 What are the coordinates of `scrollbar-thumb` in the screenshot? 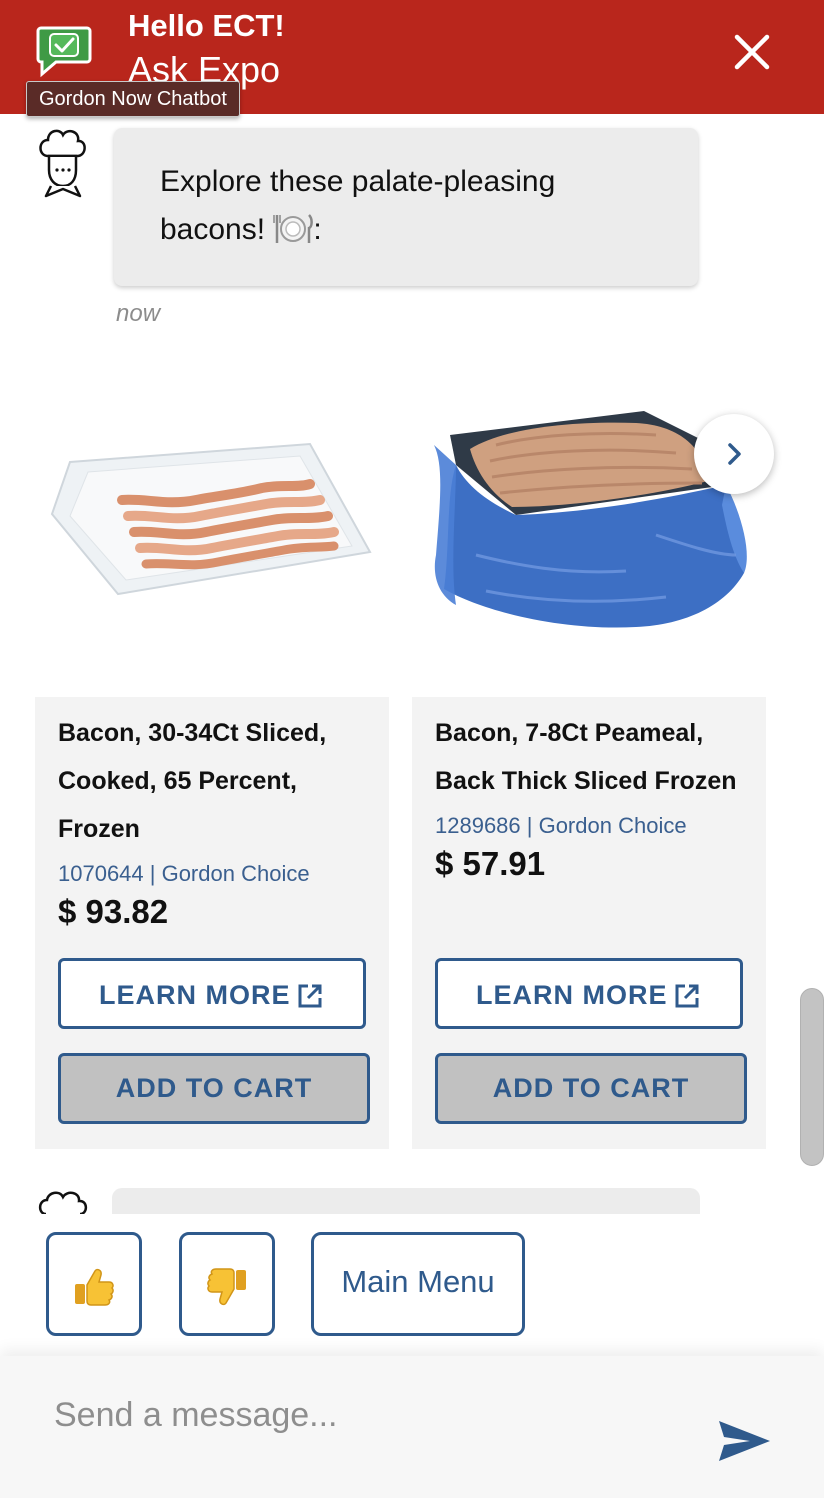 It's located at (812, 1077).